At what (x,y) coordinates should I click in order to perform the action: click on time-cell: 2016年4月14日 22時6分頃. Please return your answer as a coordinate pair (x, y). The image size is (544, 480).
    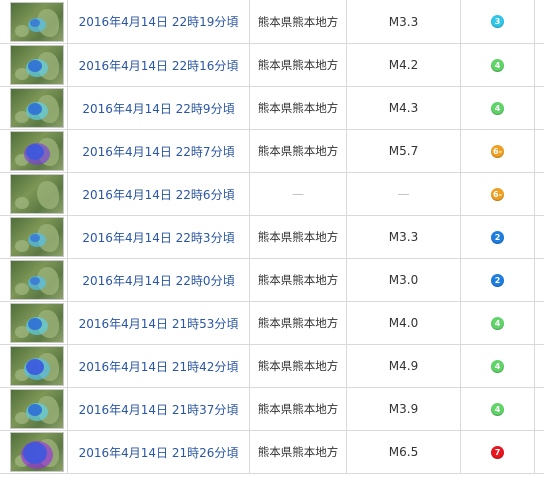
    Looking at the image, I should click on (159, 194).